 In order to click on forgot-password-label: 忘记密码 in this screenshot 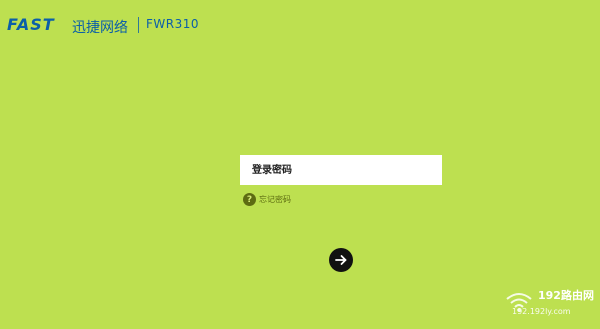, I will do `click(275, 199)`.